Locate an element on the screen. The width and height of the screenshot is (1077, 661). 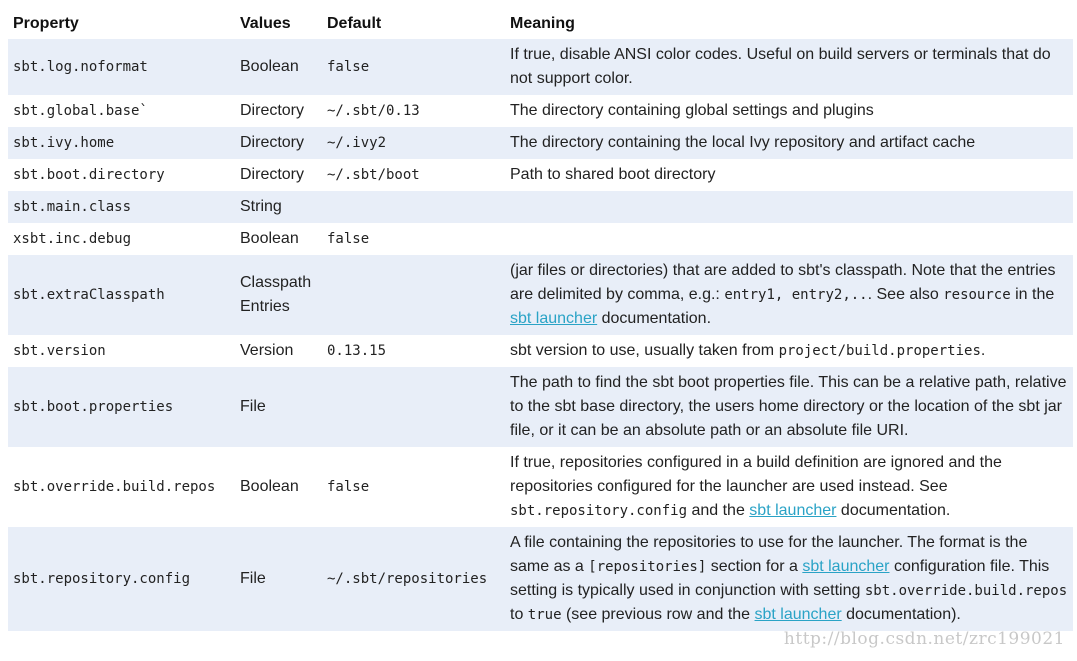
cell-property: sbt.boot.properties is located at coordinates (121, 407).